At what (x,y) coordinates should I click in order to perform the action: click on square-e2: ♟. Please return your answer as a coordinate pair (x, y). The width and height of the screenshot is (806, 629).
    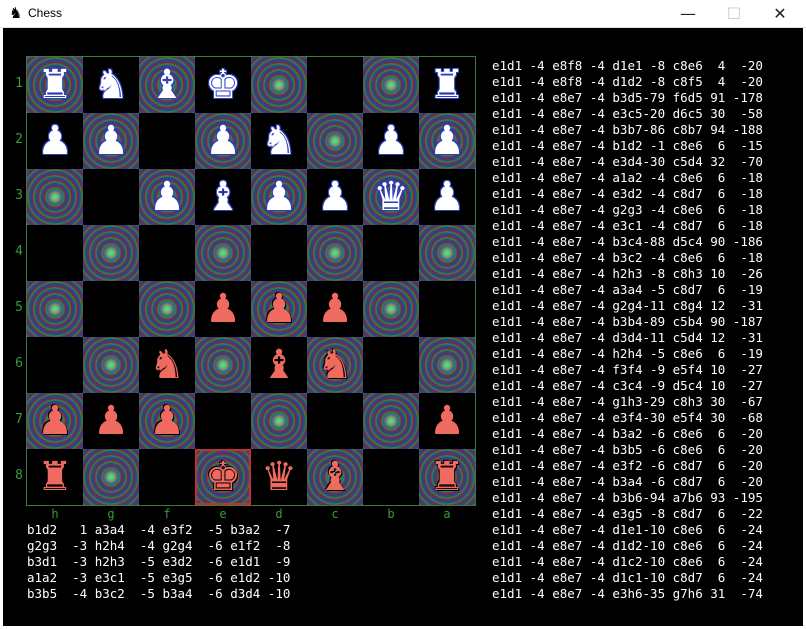
    Looking at the image, I should click on (223, 141).